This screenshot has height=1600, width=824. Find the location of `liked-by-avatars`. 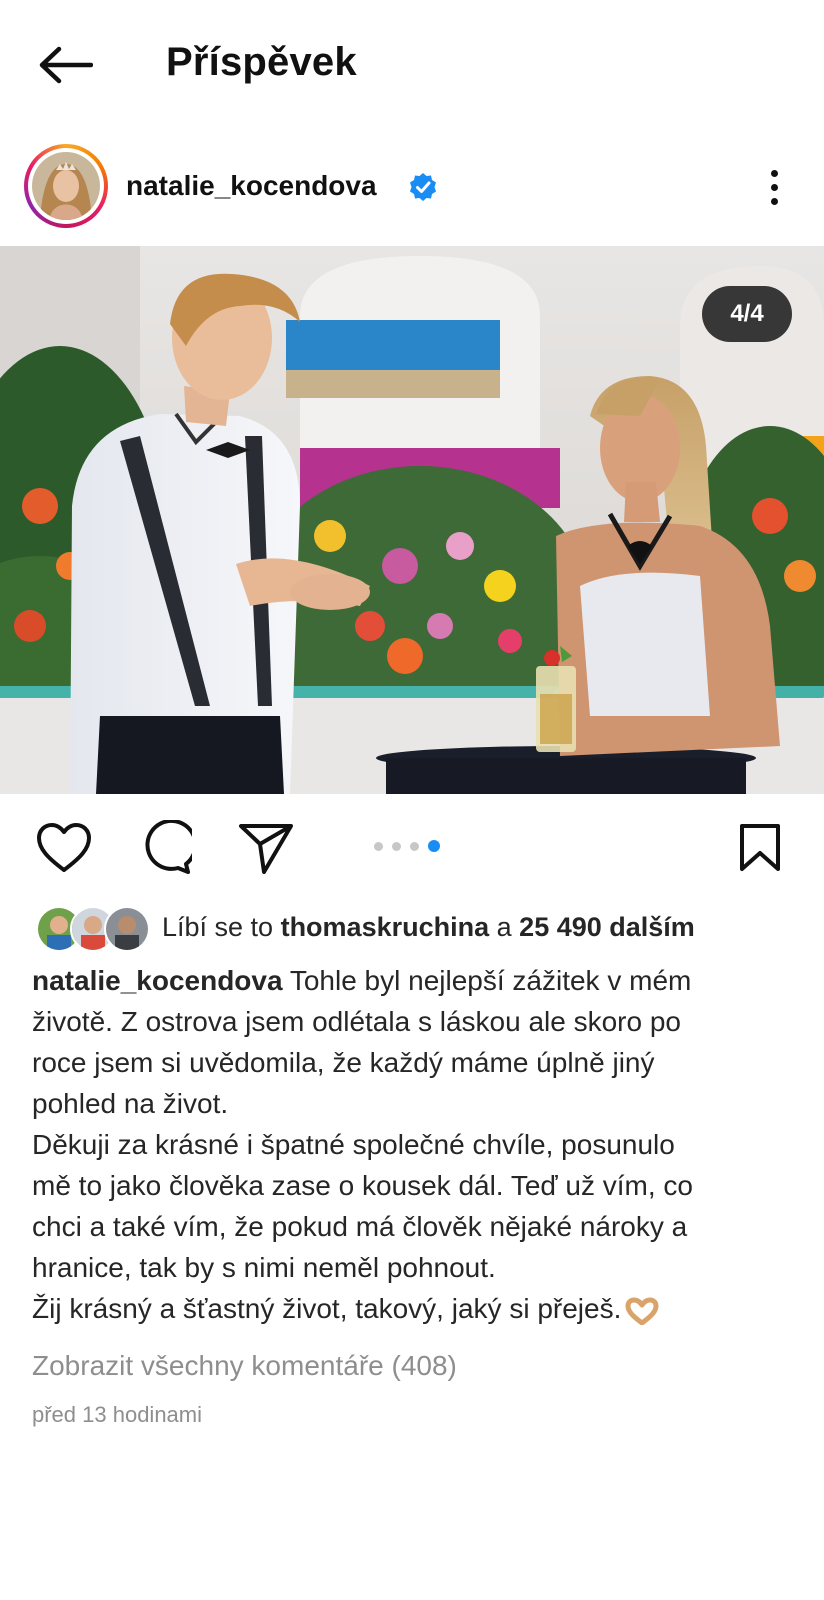

liked-by-avatars is located at coordinates (93, 929).